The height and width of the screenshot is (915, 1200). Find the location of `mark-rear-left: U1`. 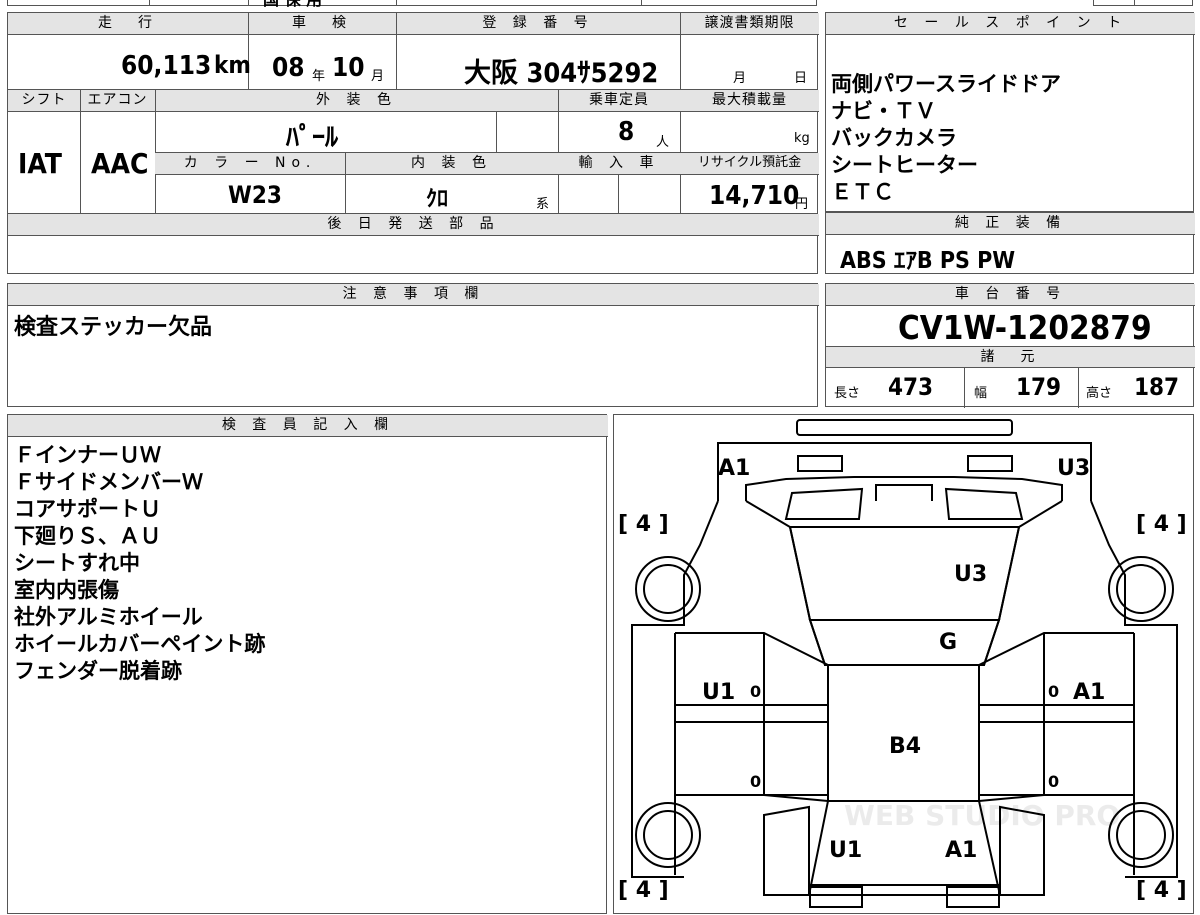

mark-rear-left: U1 is located at coordinates (845, 850).